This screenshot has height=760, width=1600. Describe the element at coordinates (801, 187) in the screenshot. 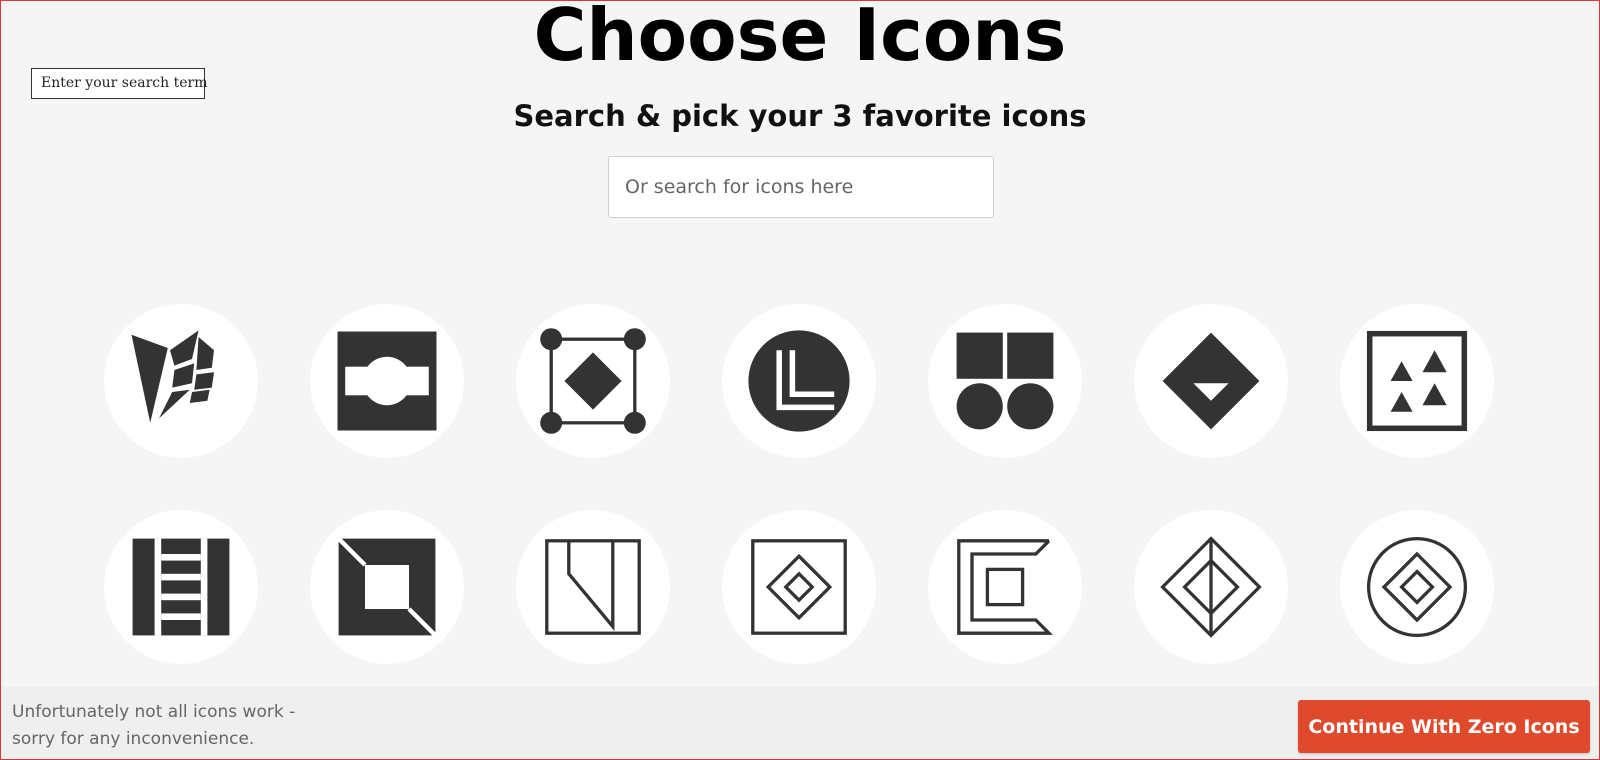

I see `icon-search-input` at that location.